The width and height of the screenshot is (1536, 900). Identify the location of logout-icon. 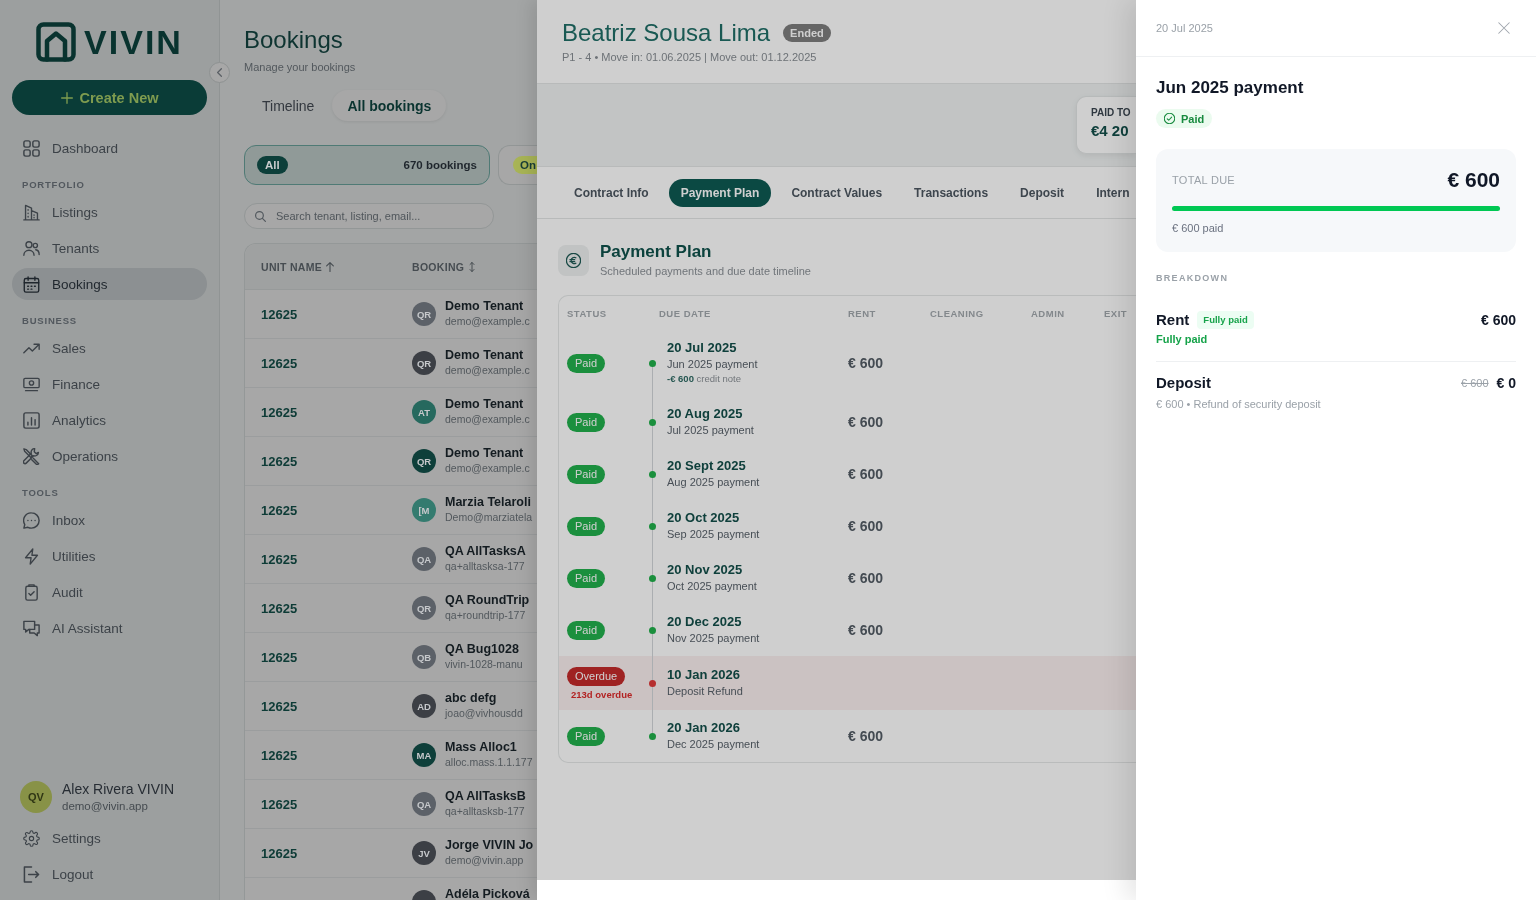
(31, 874).